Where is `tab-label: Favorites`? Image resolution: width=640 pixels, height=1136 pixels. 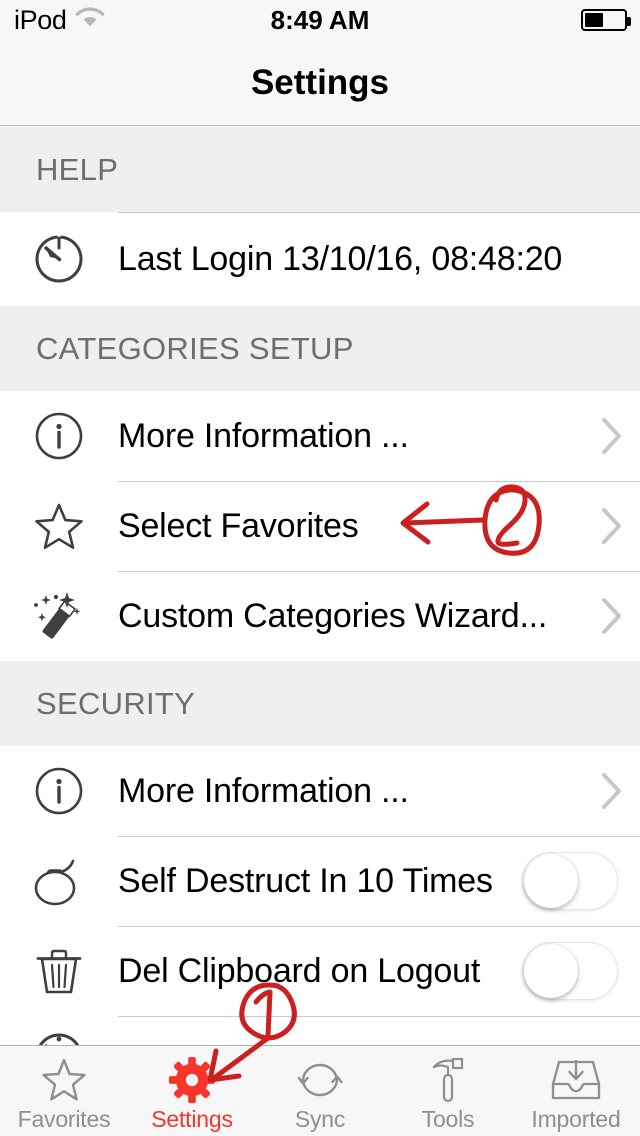 tab-label: Favorites is located at coordinates (64, 1118).